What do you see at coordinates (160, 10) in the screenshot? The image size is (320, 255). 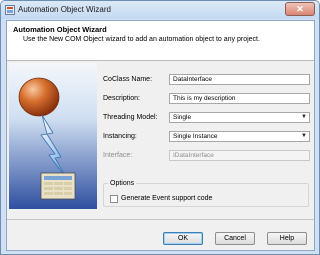 I see `title-bar: Automation Object Wizard ✕` at bounding box center [160, 10].